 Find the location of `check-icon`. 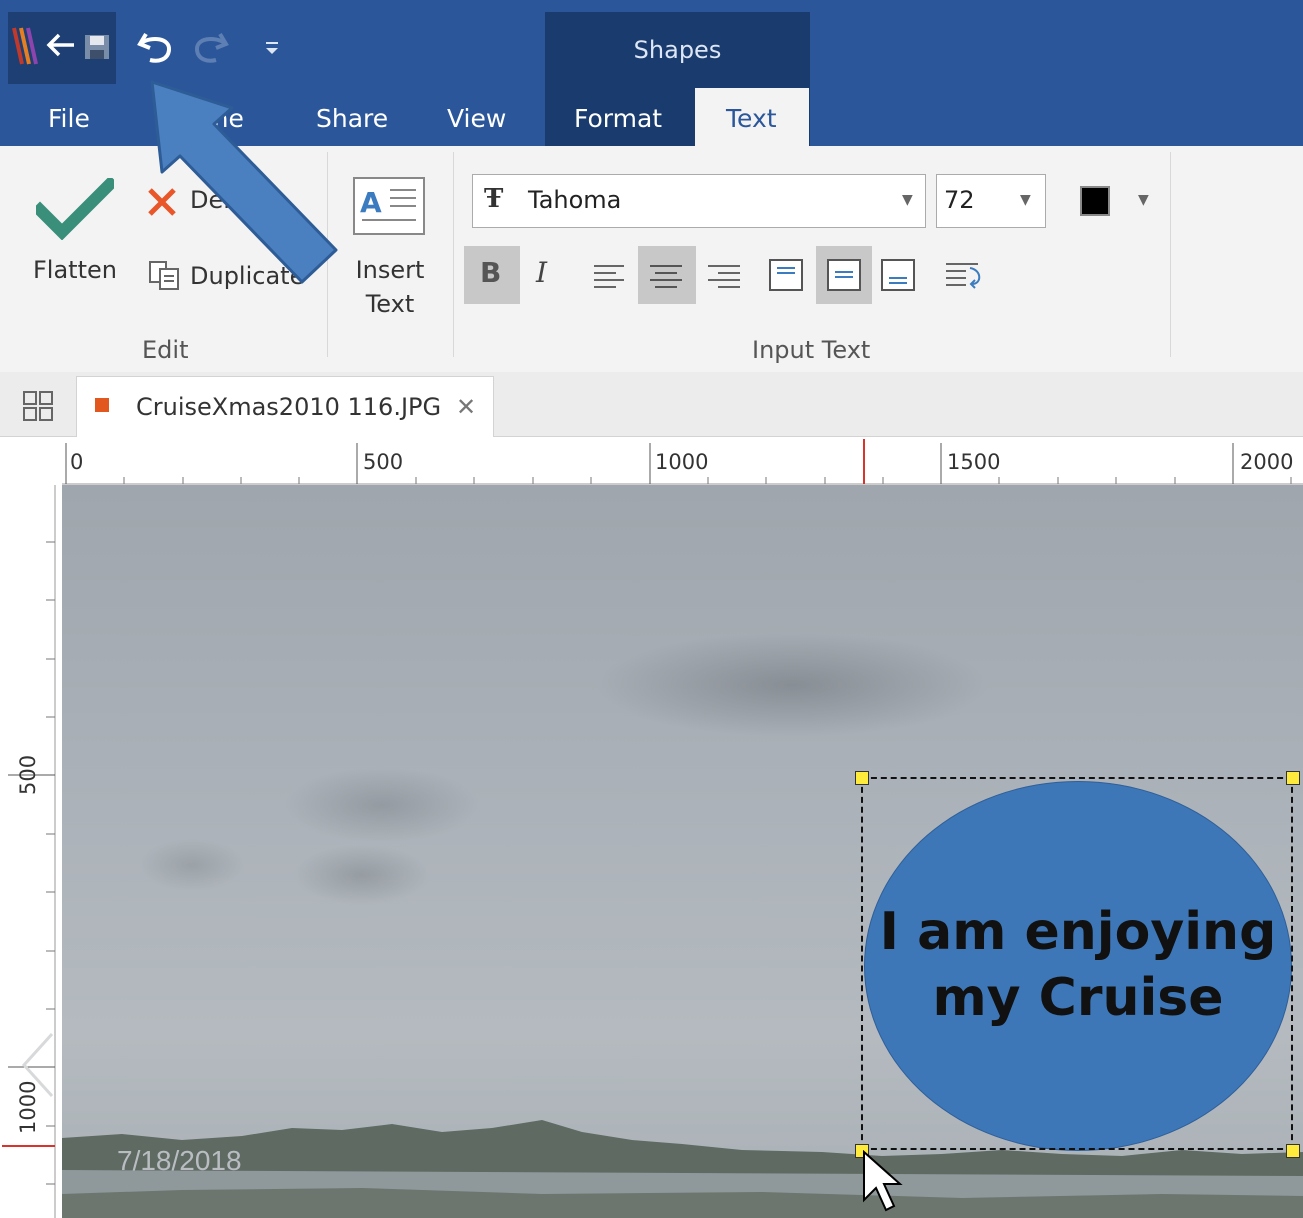

check-icon is located at coordinates (75, 209).